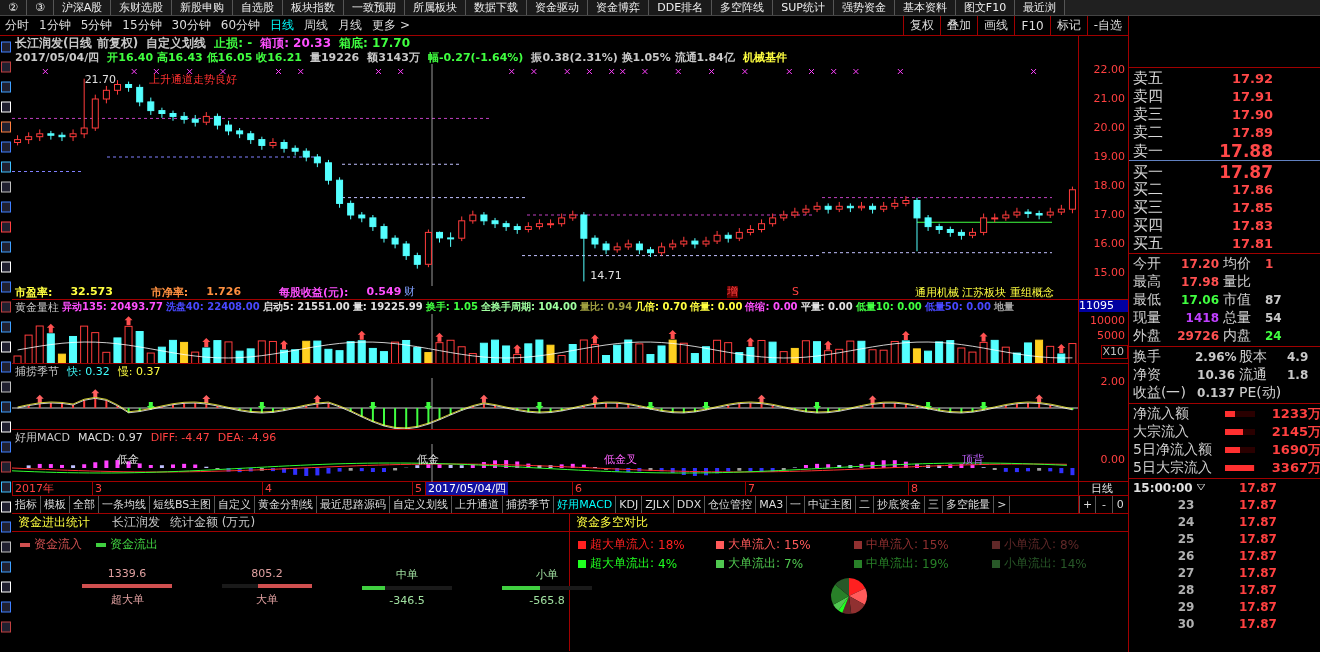 The image size is (1320, 652). Describe the element at coordinates (55, 25) in the screenshot. I see `period-tab: 1分钟` at that location.